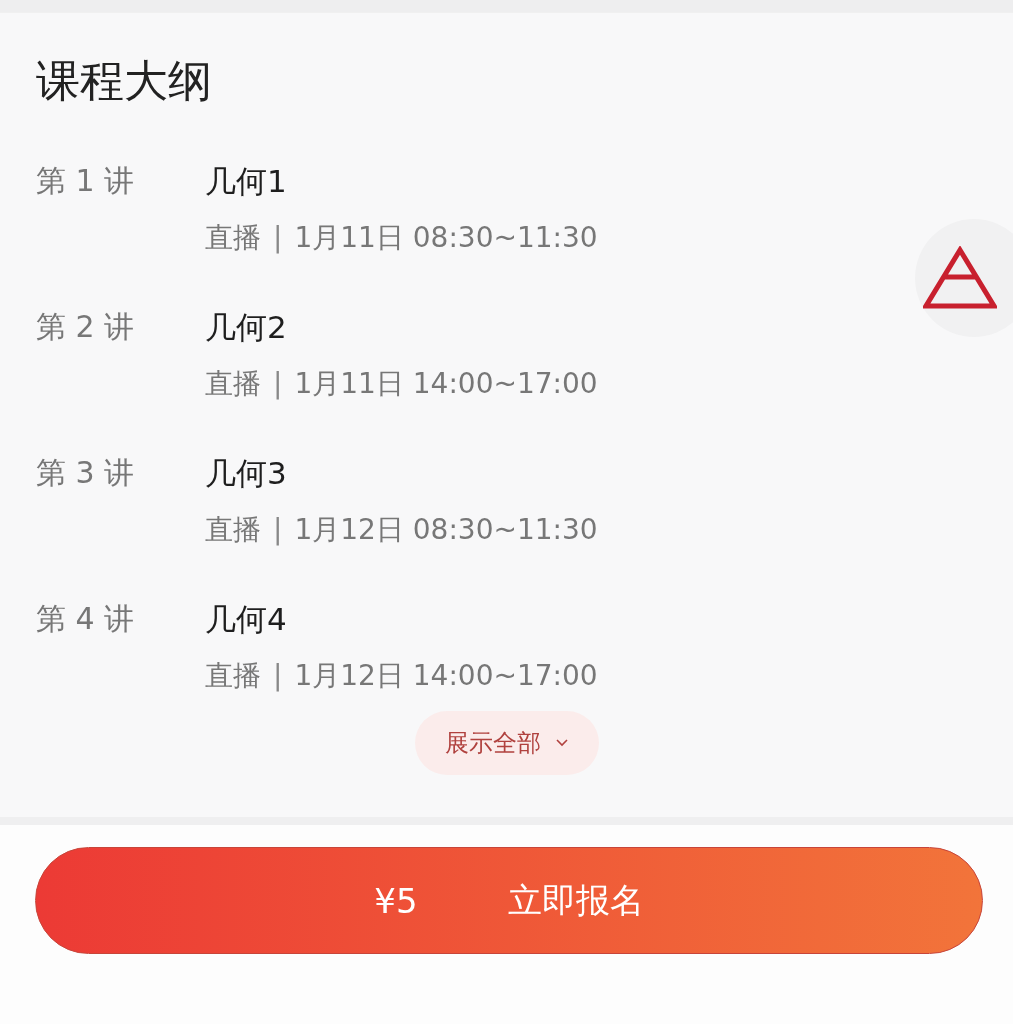 This screenshot has height=1024, width=1013. What do you see at coordinates (446, 238) in the screenshot?
I see `lesson-time: 1月11日 08:30~11:30` at bounding box center [446, 238].